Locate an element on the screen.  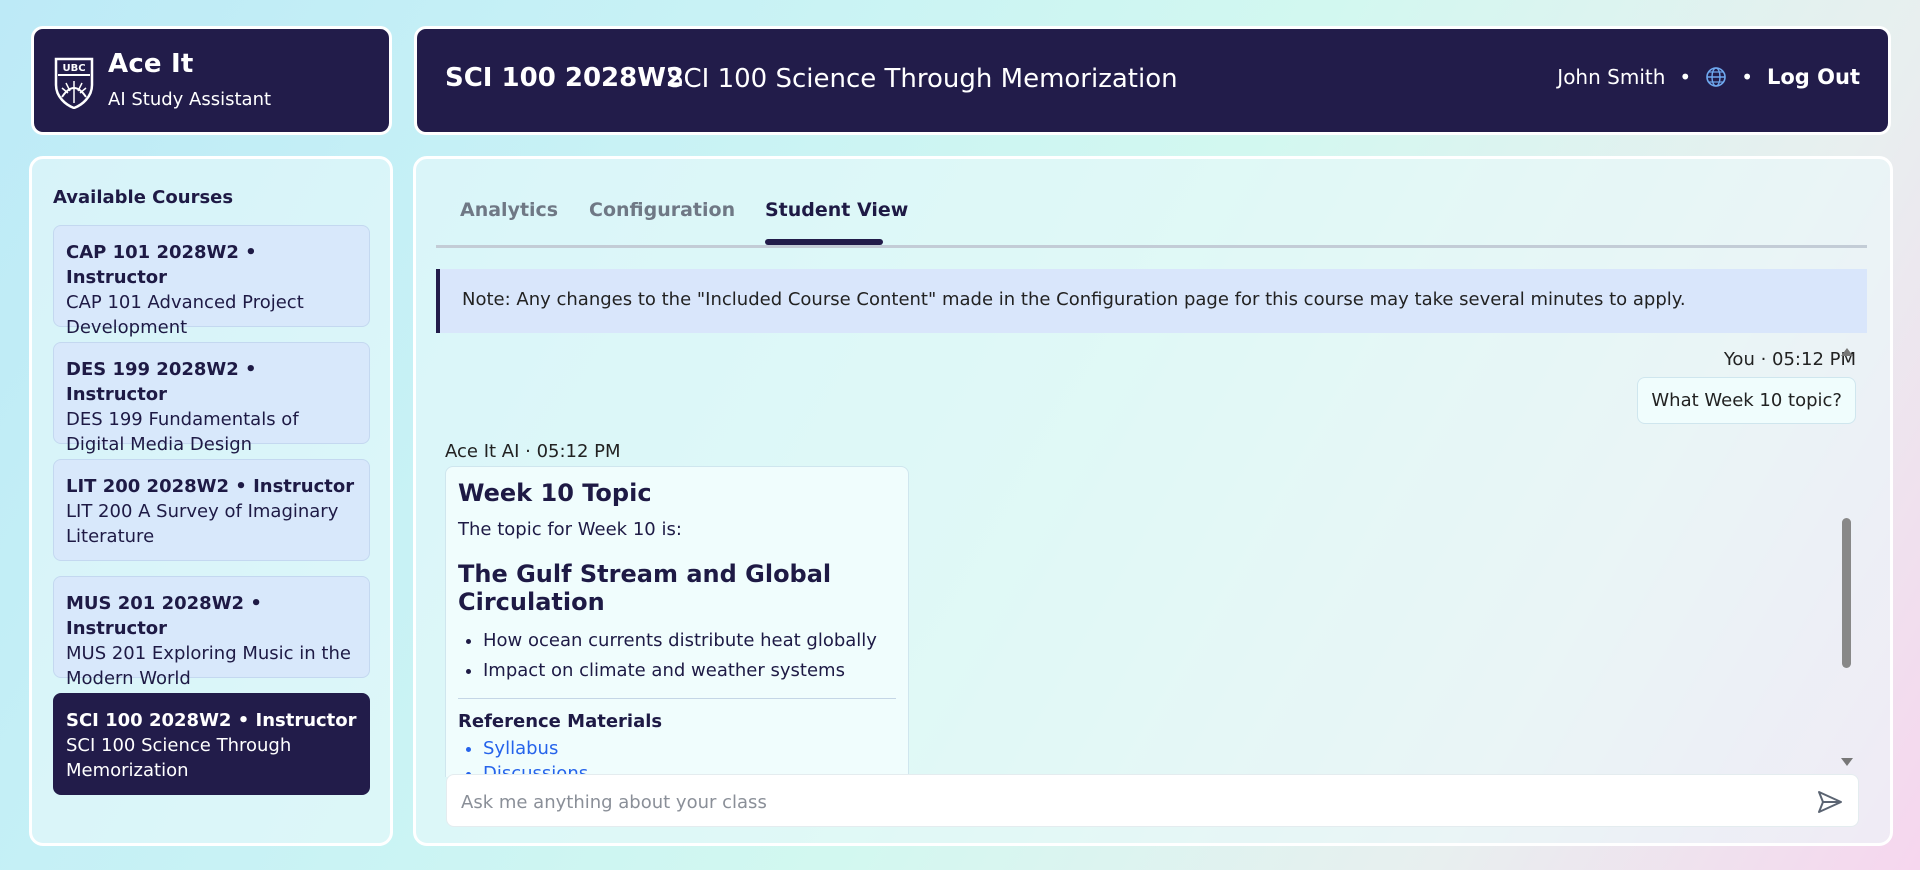
course-card-code: MUS 201 2028W2 • Instructor is located at coordinates (164, 616).